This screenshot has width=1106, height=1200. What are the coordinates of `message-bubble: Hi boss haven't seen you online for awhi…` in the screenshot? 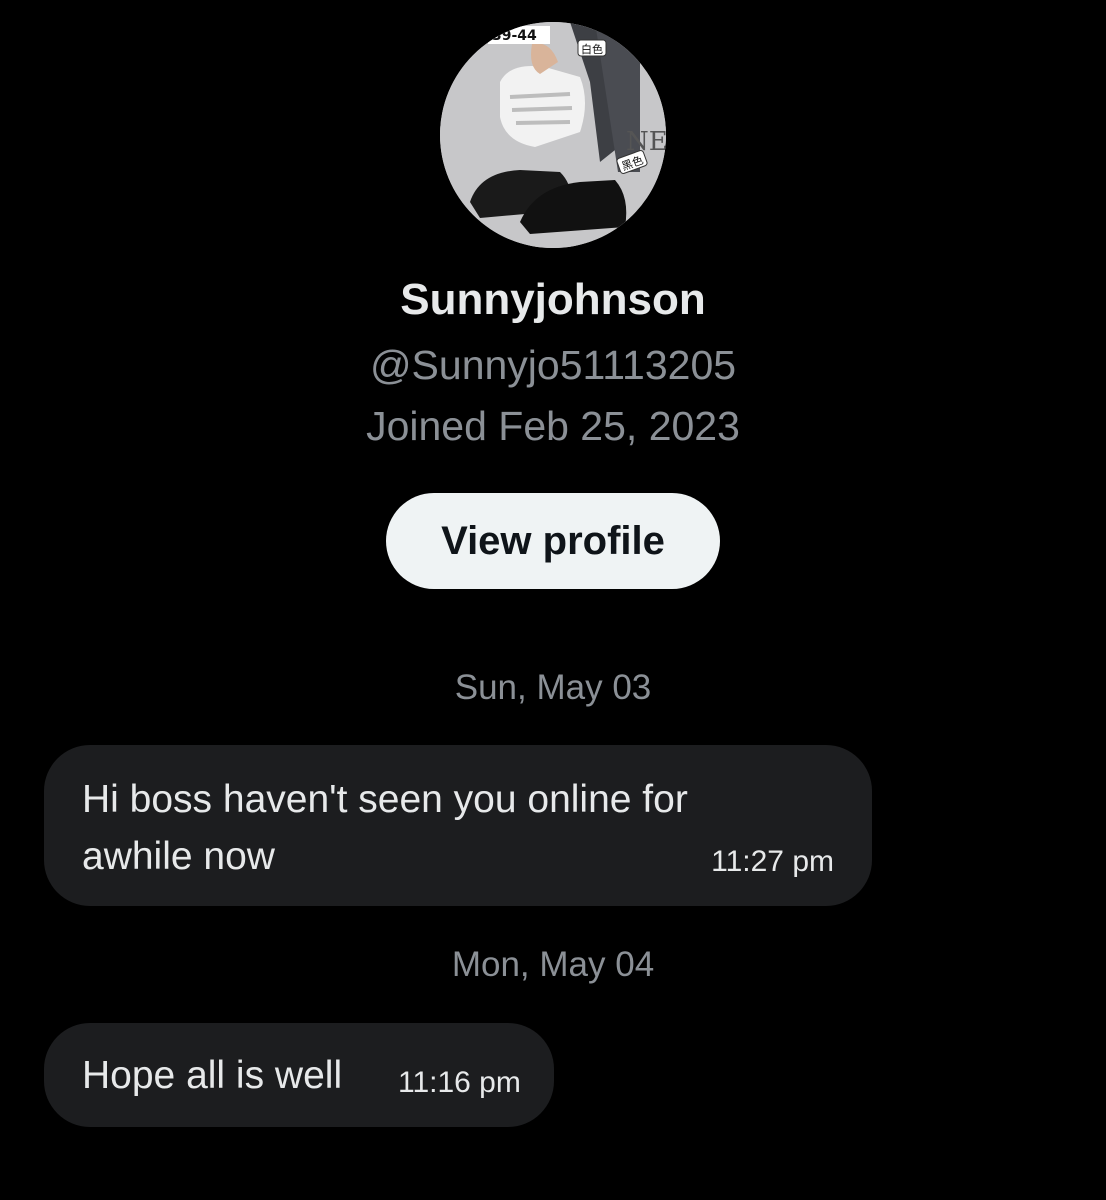 It's located at (458, 825).